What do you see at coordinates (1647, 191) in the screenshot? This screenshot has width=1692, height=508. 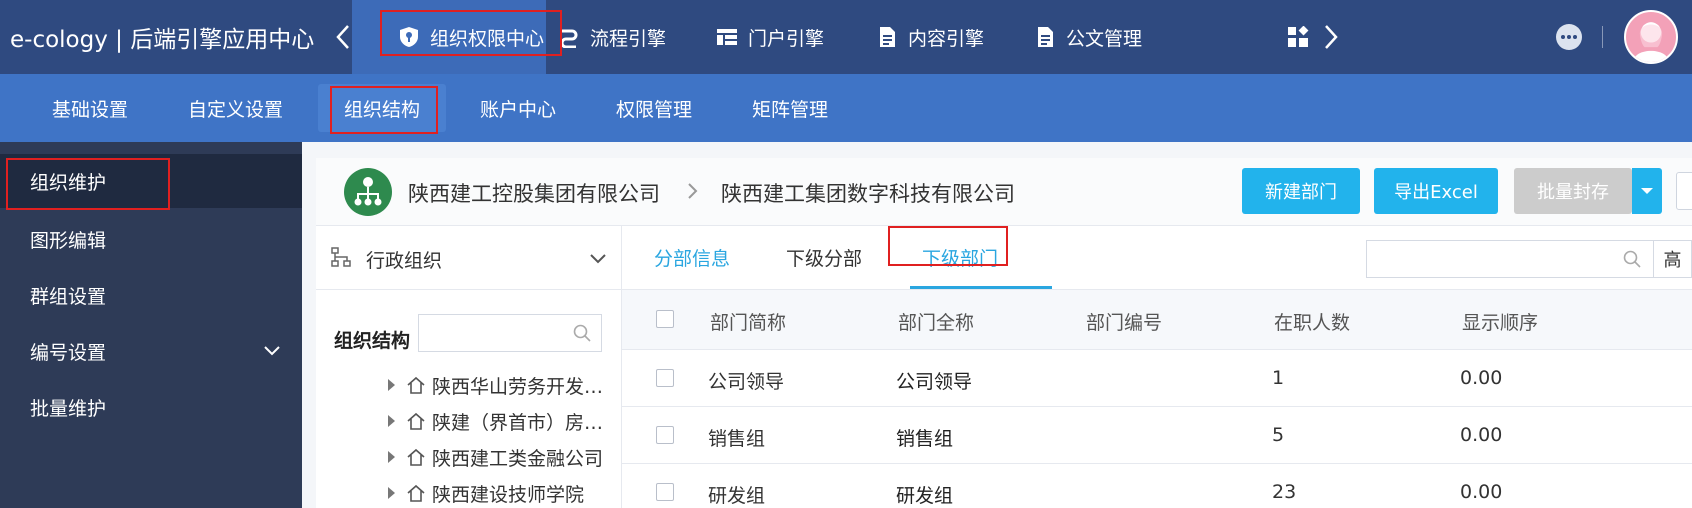 I see `batch-archive-dropdown` at bounding box center [1647, 191].